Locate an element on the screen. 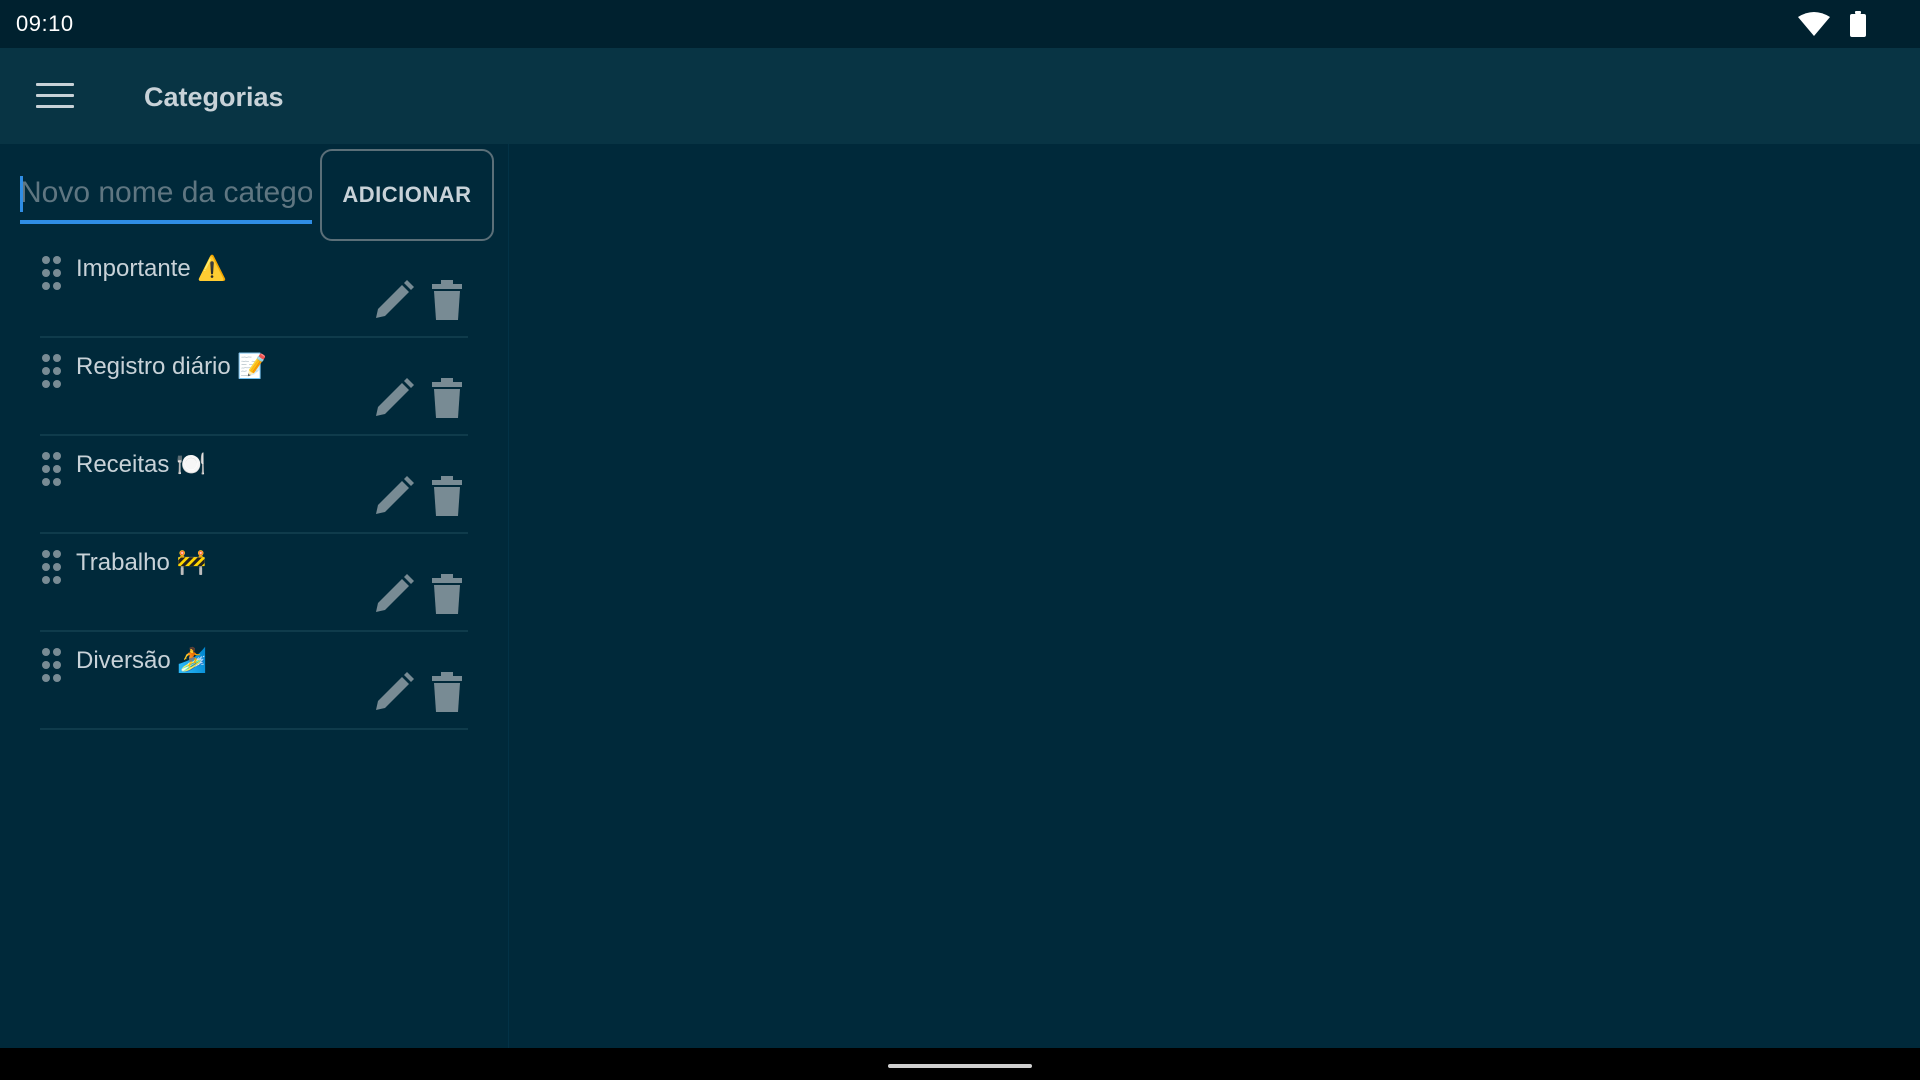 Image resolution: width=1920 pixels, height=1080 pixels. battery-icon is located at coordinates (1858, 24).